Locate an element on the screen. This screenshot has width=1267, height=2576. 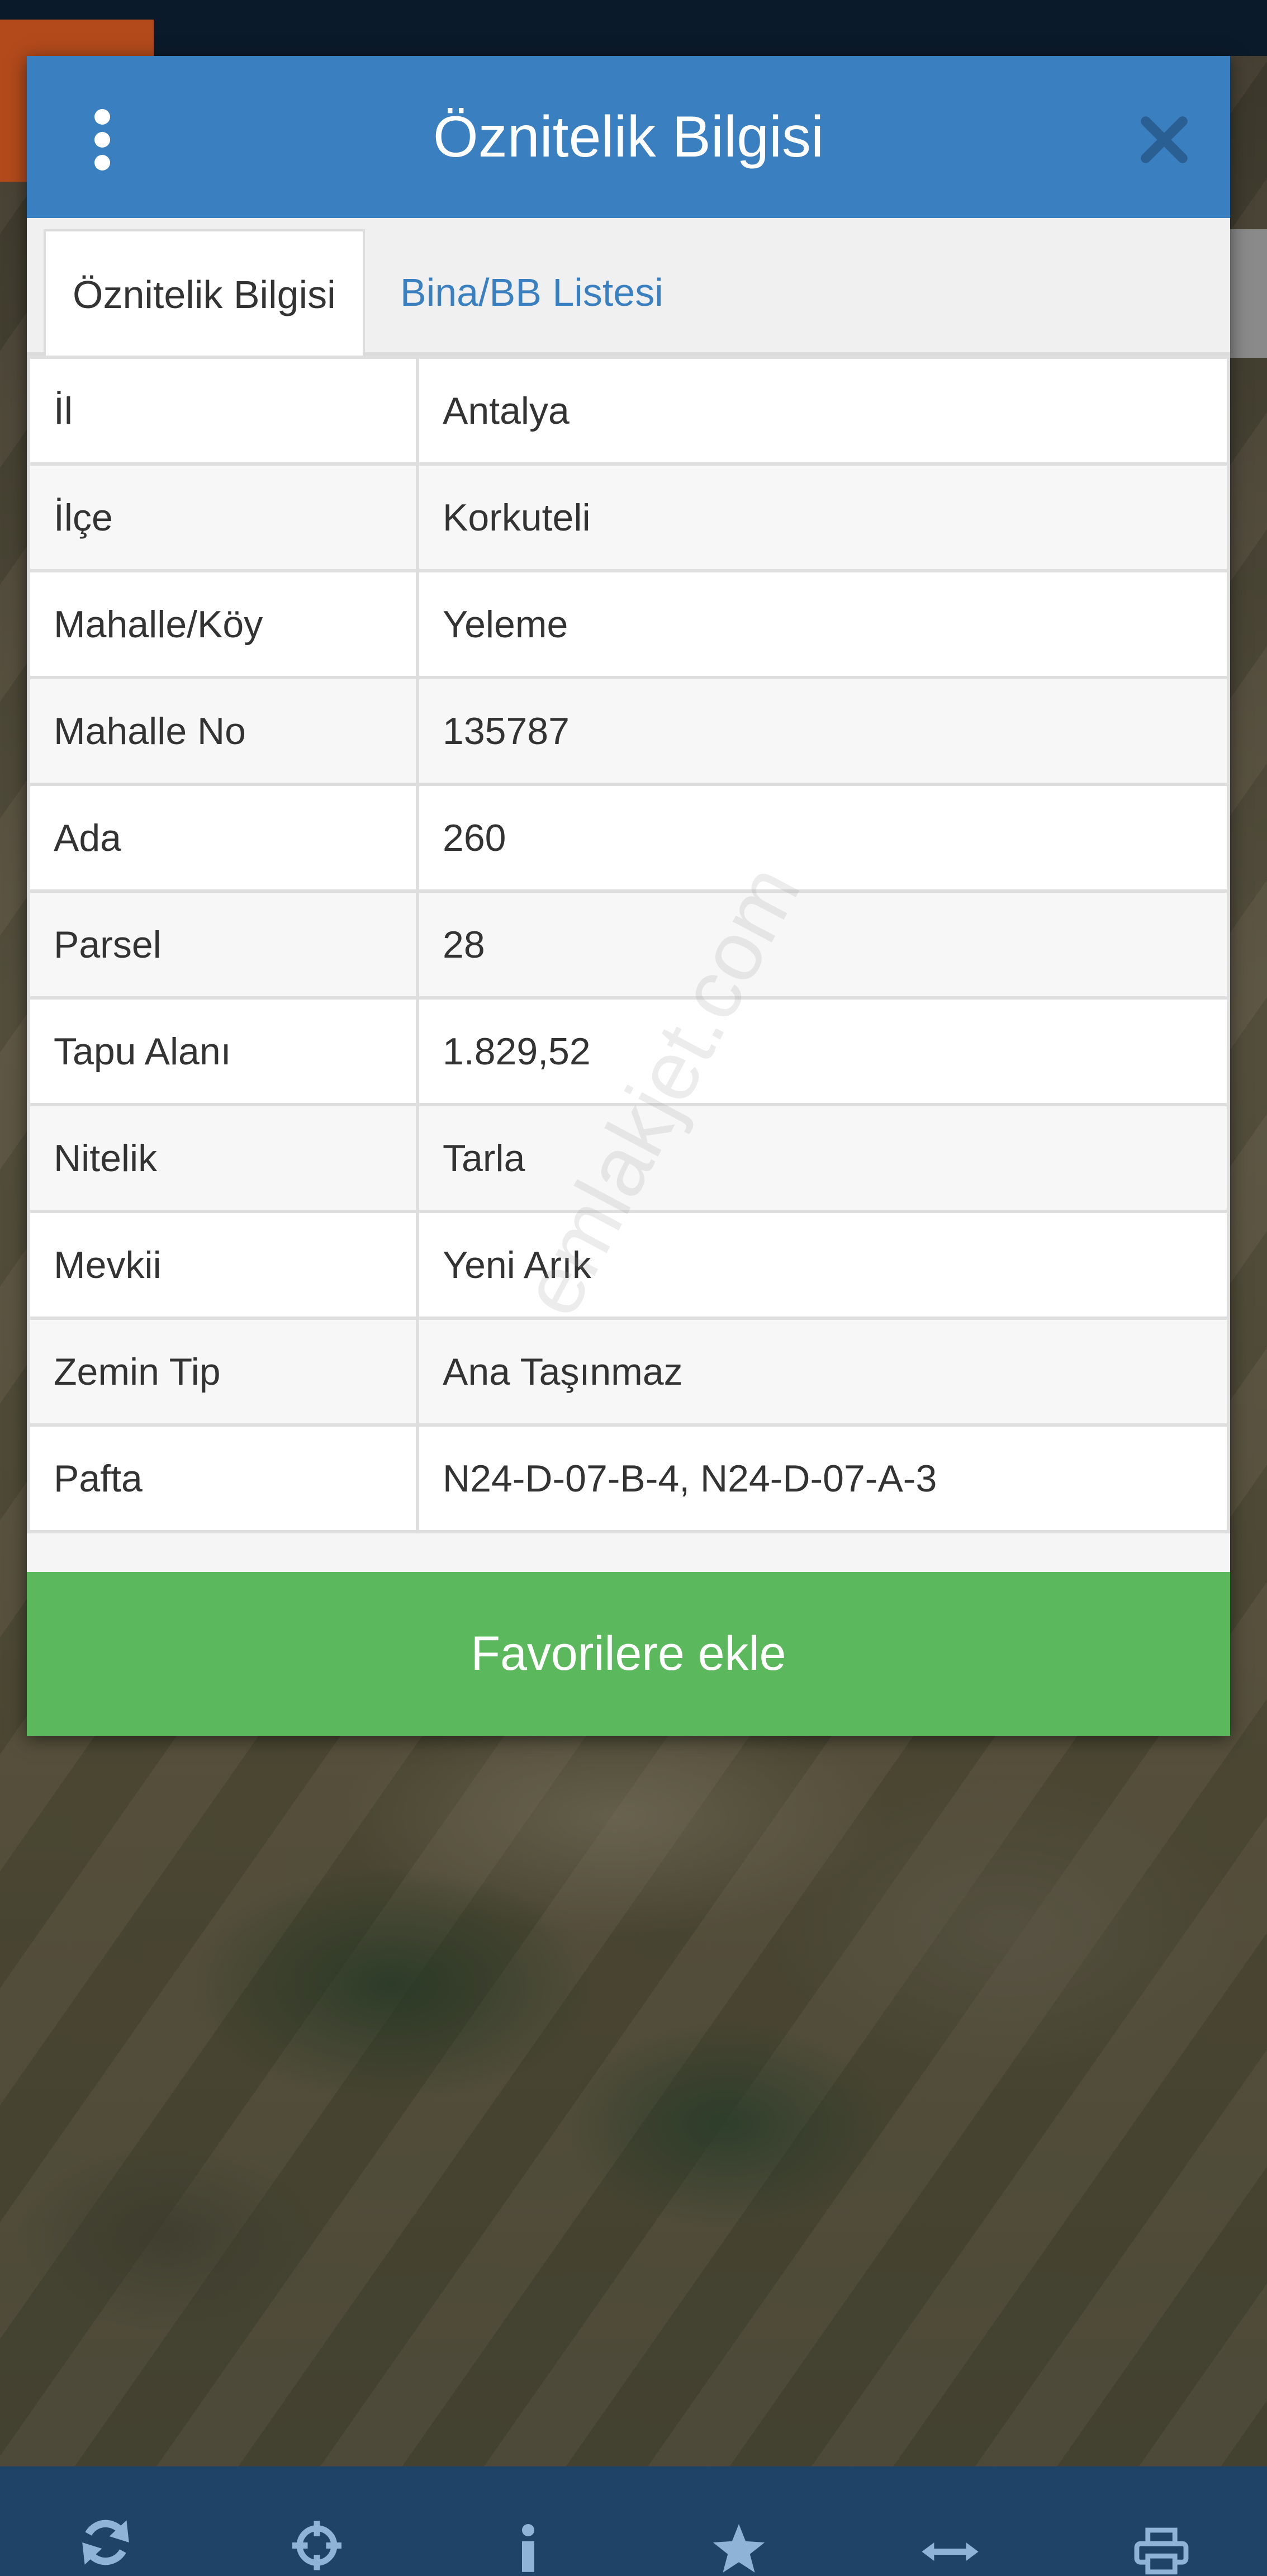
attribute-key: Mahalle No is located at coordinates (223, 731).